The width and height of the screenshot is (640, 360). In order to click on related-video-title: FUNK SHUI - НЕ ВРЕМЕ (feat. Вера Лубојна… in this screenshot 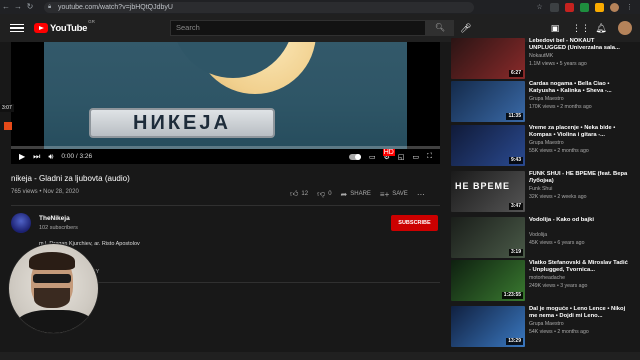, I will do `click(579, 178)`.